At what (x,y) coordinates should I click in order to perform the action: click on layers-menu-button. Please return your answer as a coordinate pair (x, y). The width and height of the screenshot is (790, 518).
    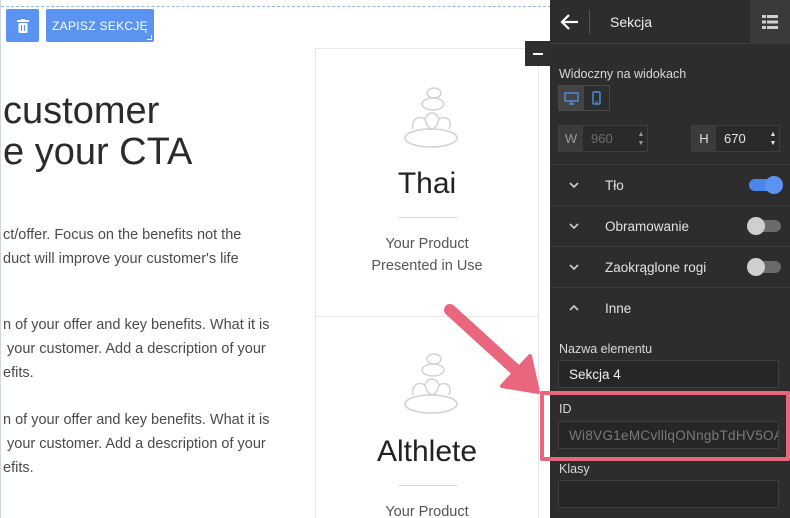
    Looking at the image, I should click on (770, 22).